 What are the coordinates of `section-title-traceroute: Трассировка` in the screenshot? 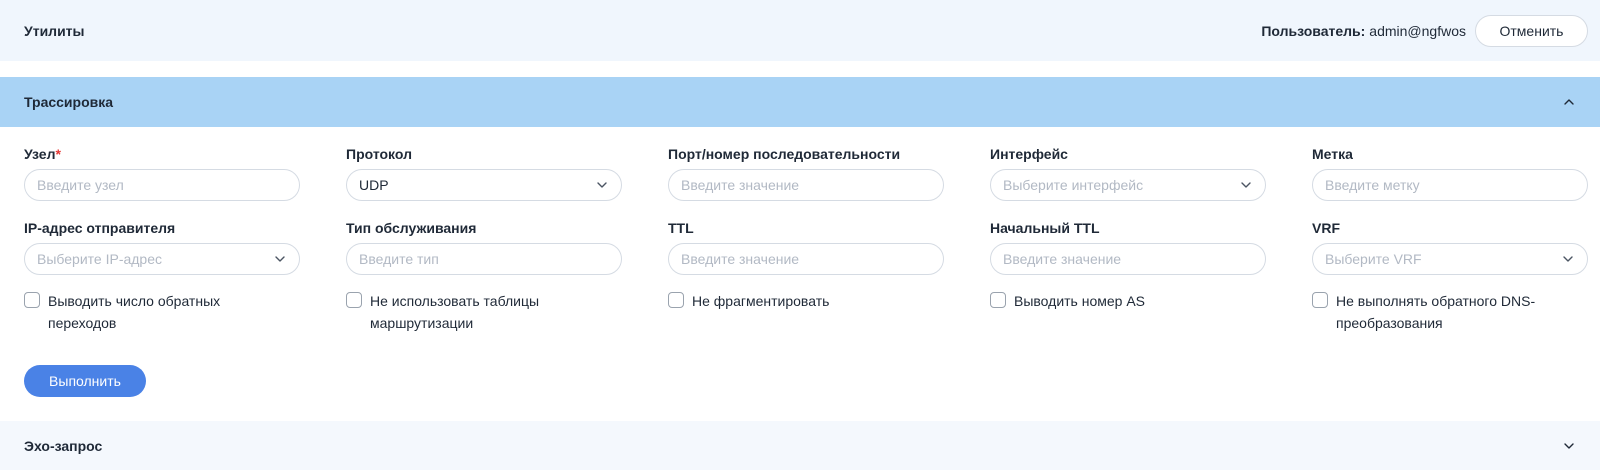 It's located at (69, 102).